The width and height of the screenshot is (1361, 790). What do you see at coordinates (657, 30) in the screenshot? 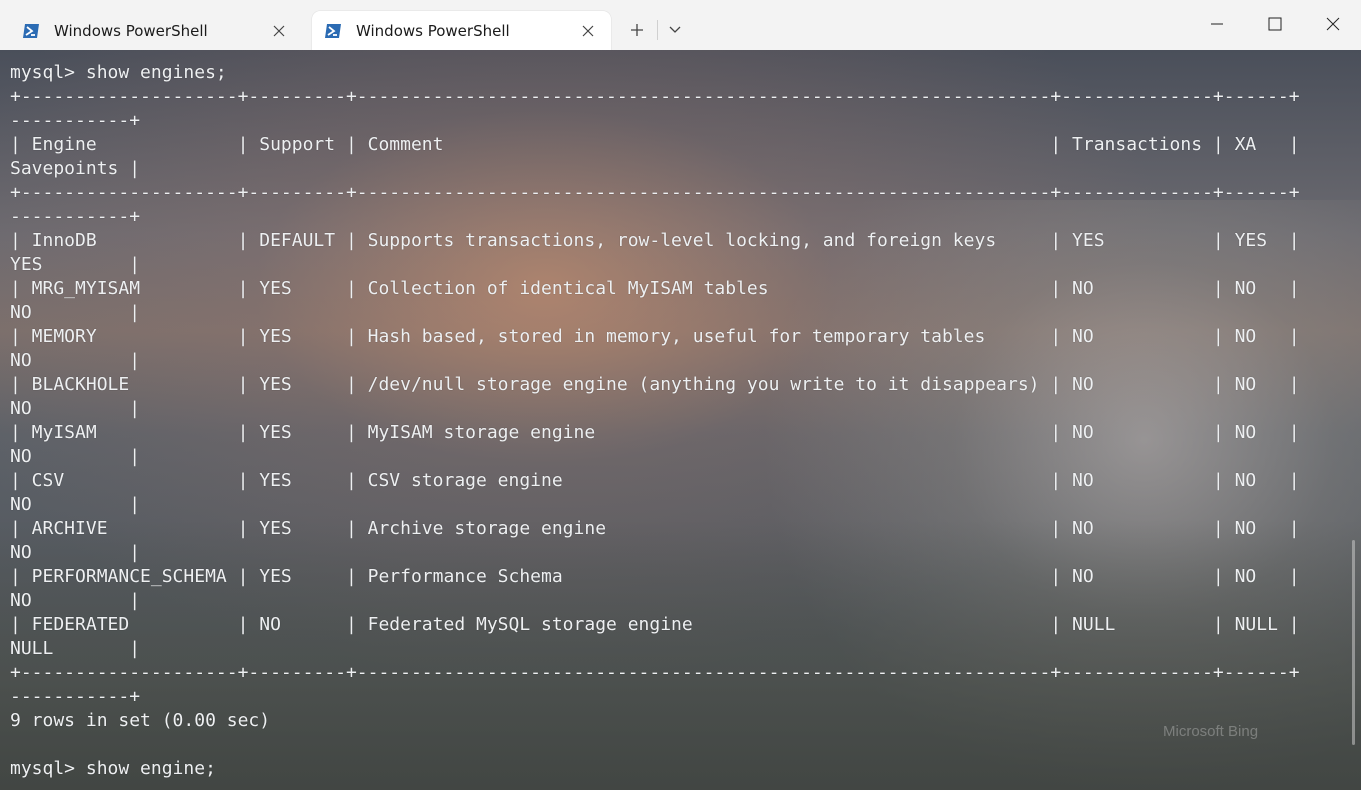
I see `tab-separator` at bounding box center [657, 30].